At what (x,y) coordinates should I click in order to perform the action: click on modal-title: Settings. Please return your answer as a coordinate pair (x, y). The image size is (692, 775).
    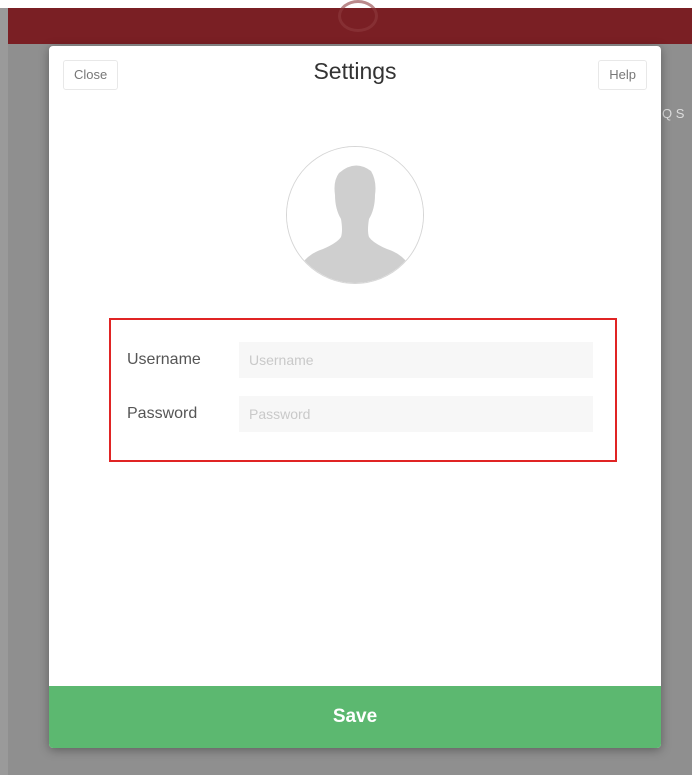
    Looking at the image, I should click on (355, 71).